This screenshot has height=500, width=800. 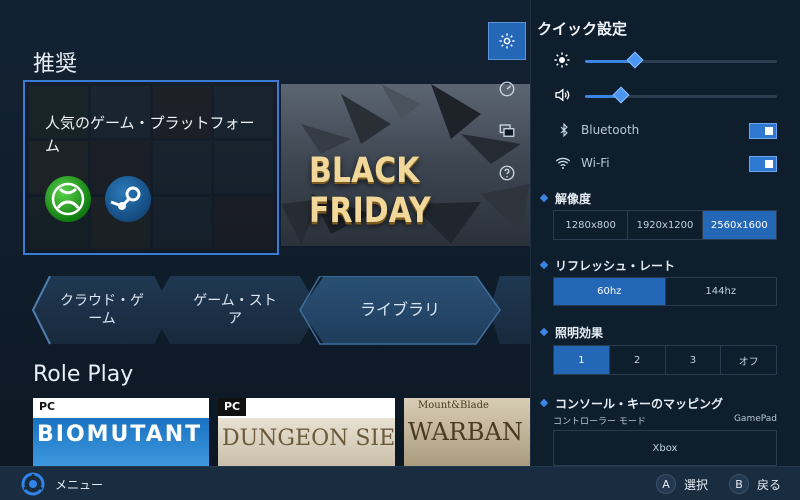 I want to click on controller-mode-row: コントローラー モード GamePad, so click(x=665, y=421).